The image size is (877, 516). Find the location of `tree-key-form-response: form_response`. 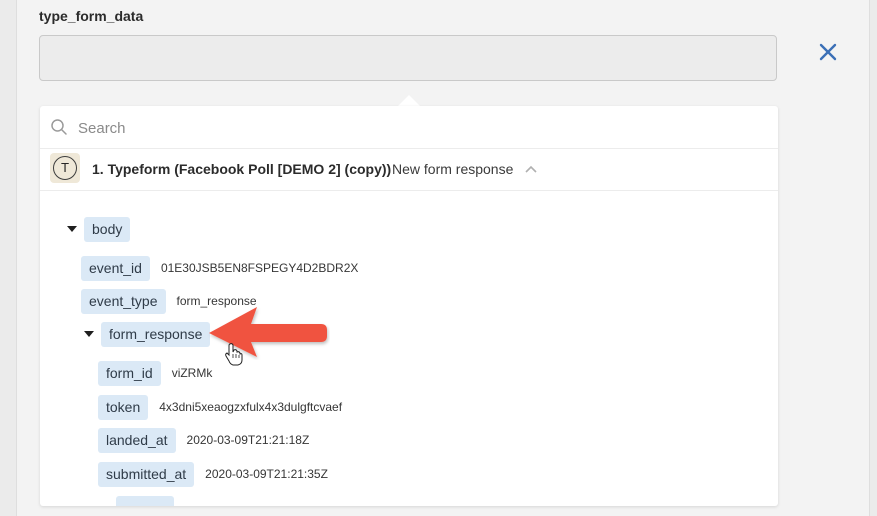

tree-key-form-response: form_response is located at coordinates (156, 334).